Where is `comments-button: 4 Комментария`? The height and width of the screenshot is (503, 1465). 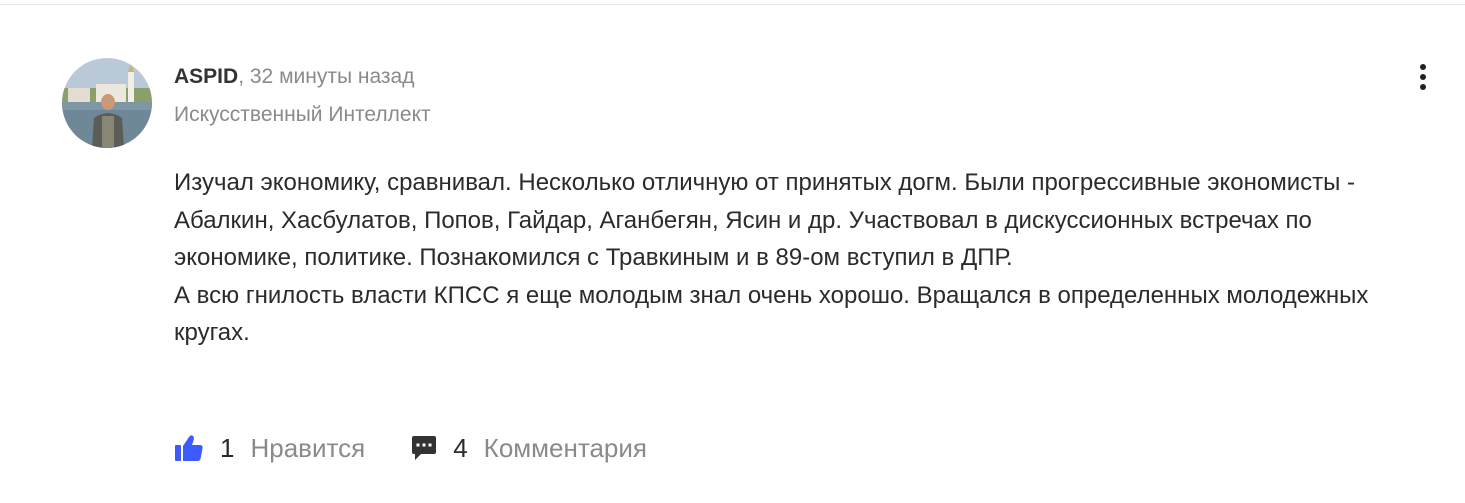
comments-button: 4 Комментария is located at coordinates (529, 448).